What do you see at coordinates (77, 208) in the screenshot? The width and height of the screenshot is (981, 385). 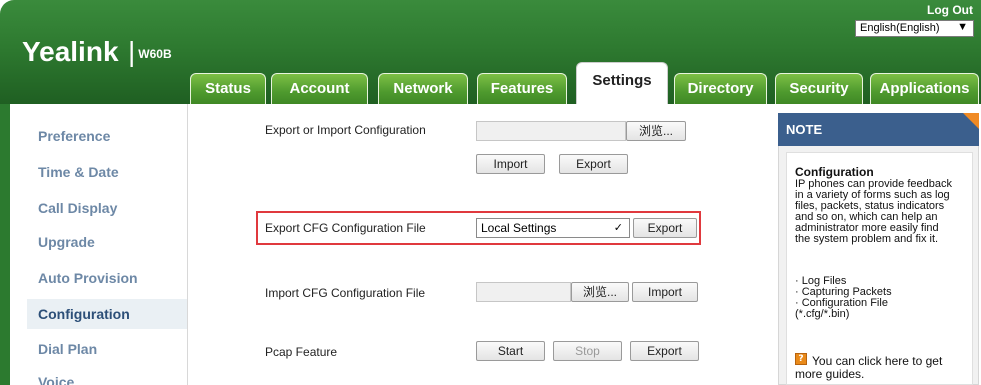 I see `sidebar-item-call-display: Call Display` at bounding box center [77, 208].